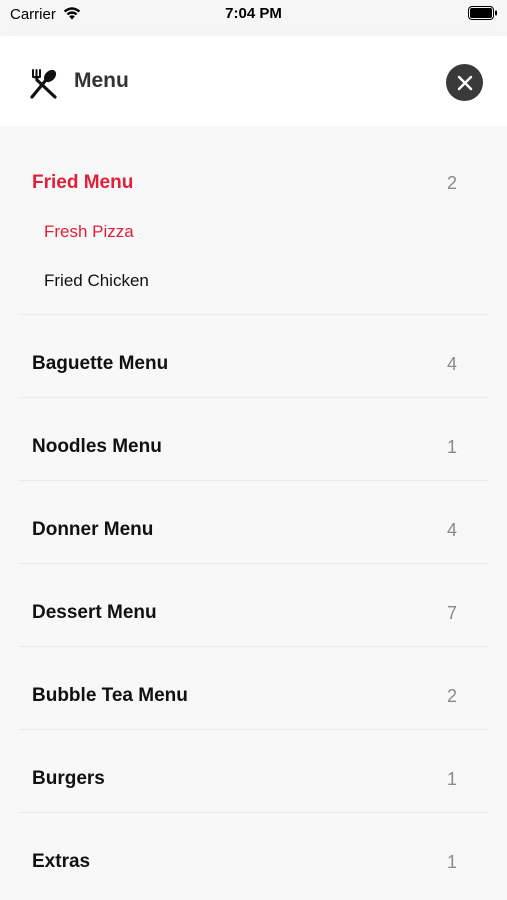 The image size is (507, 900). Describe the element at coordinates (94, 612) in the screenshot. I see `category-label: Dessert Menu` at that location.